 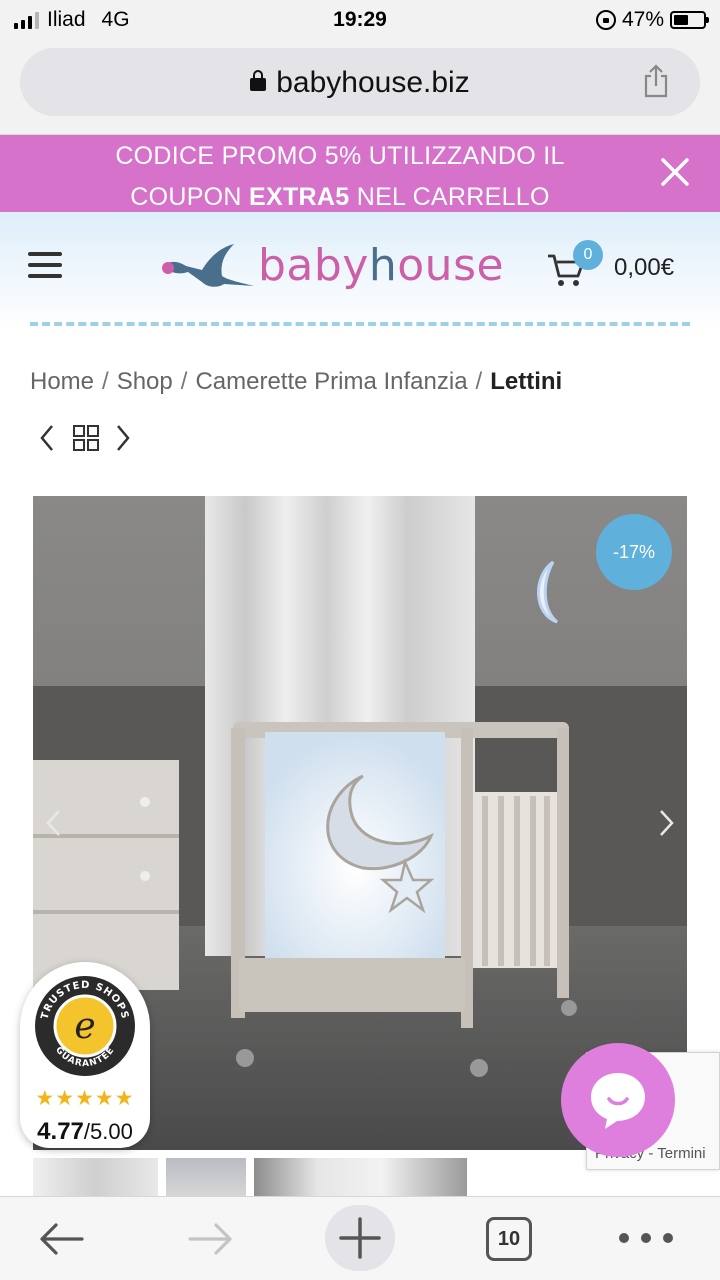 What do you see at coordinates (642, 19) in the screenshot?
I see `battery-percent: 47%` at bounding box center [642, 19].